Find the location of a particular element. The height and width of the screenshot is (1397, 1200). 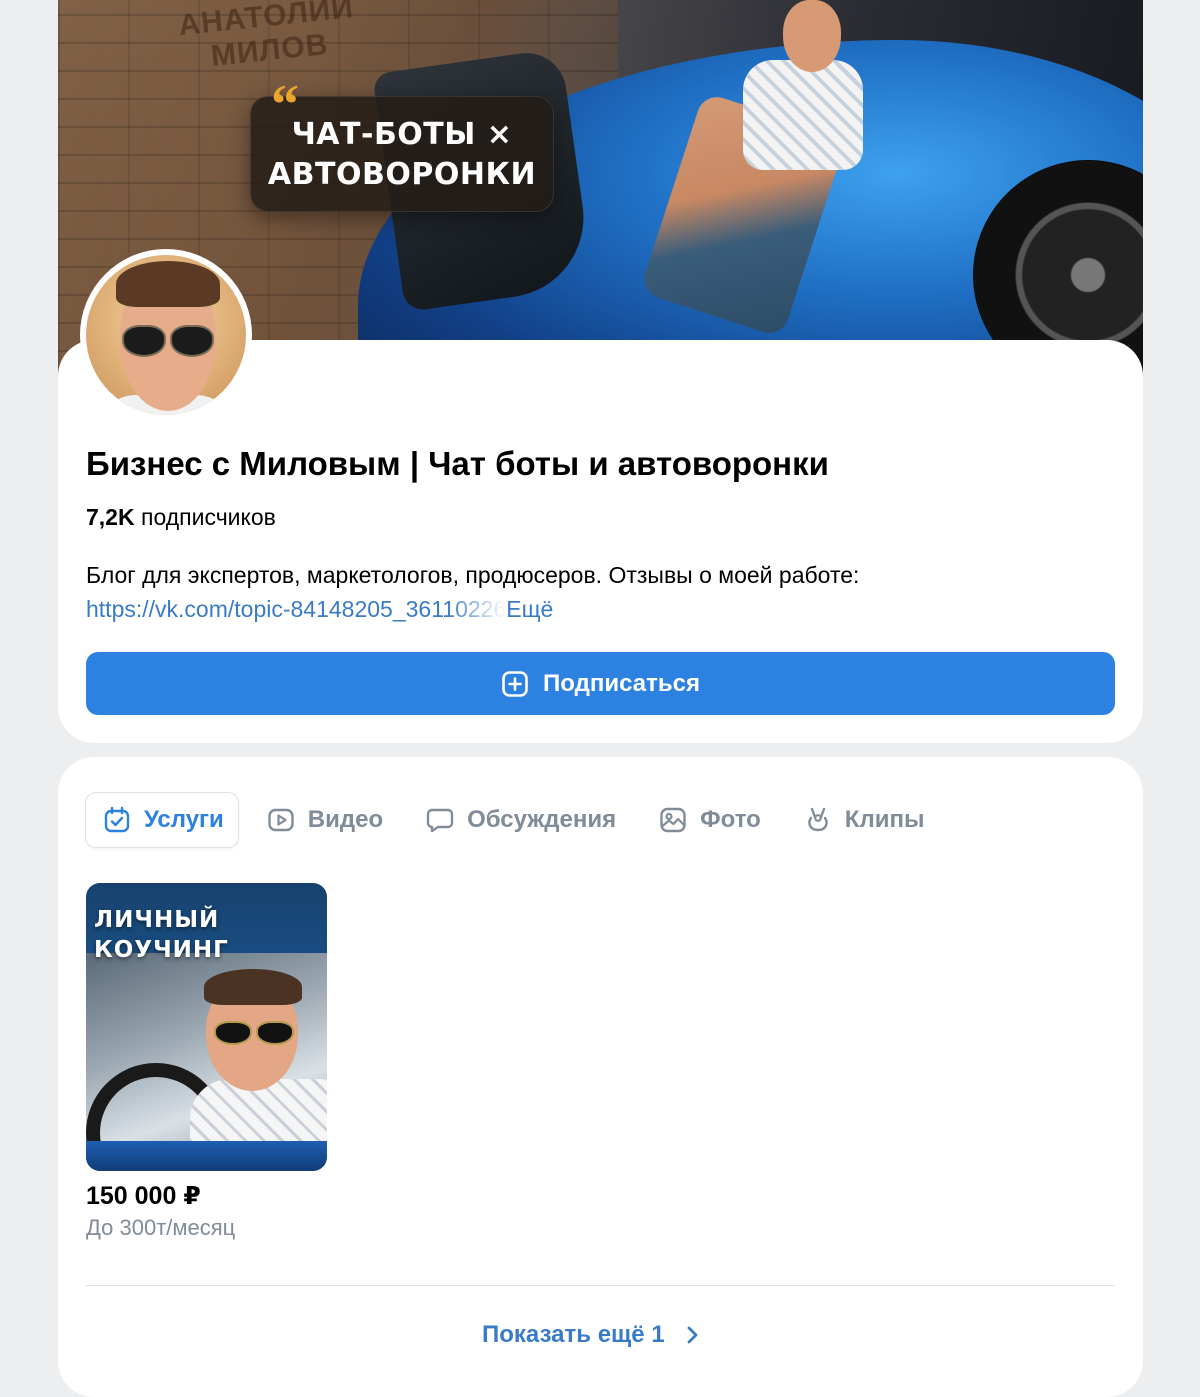

avatar-photo is located at coordinates (166, 335).